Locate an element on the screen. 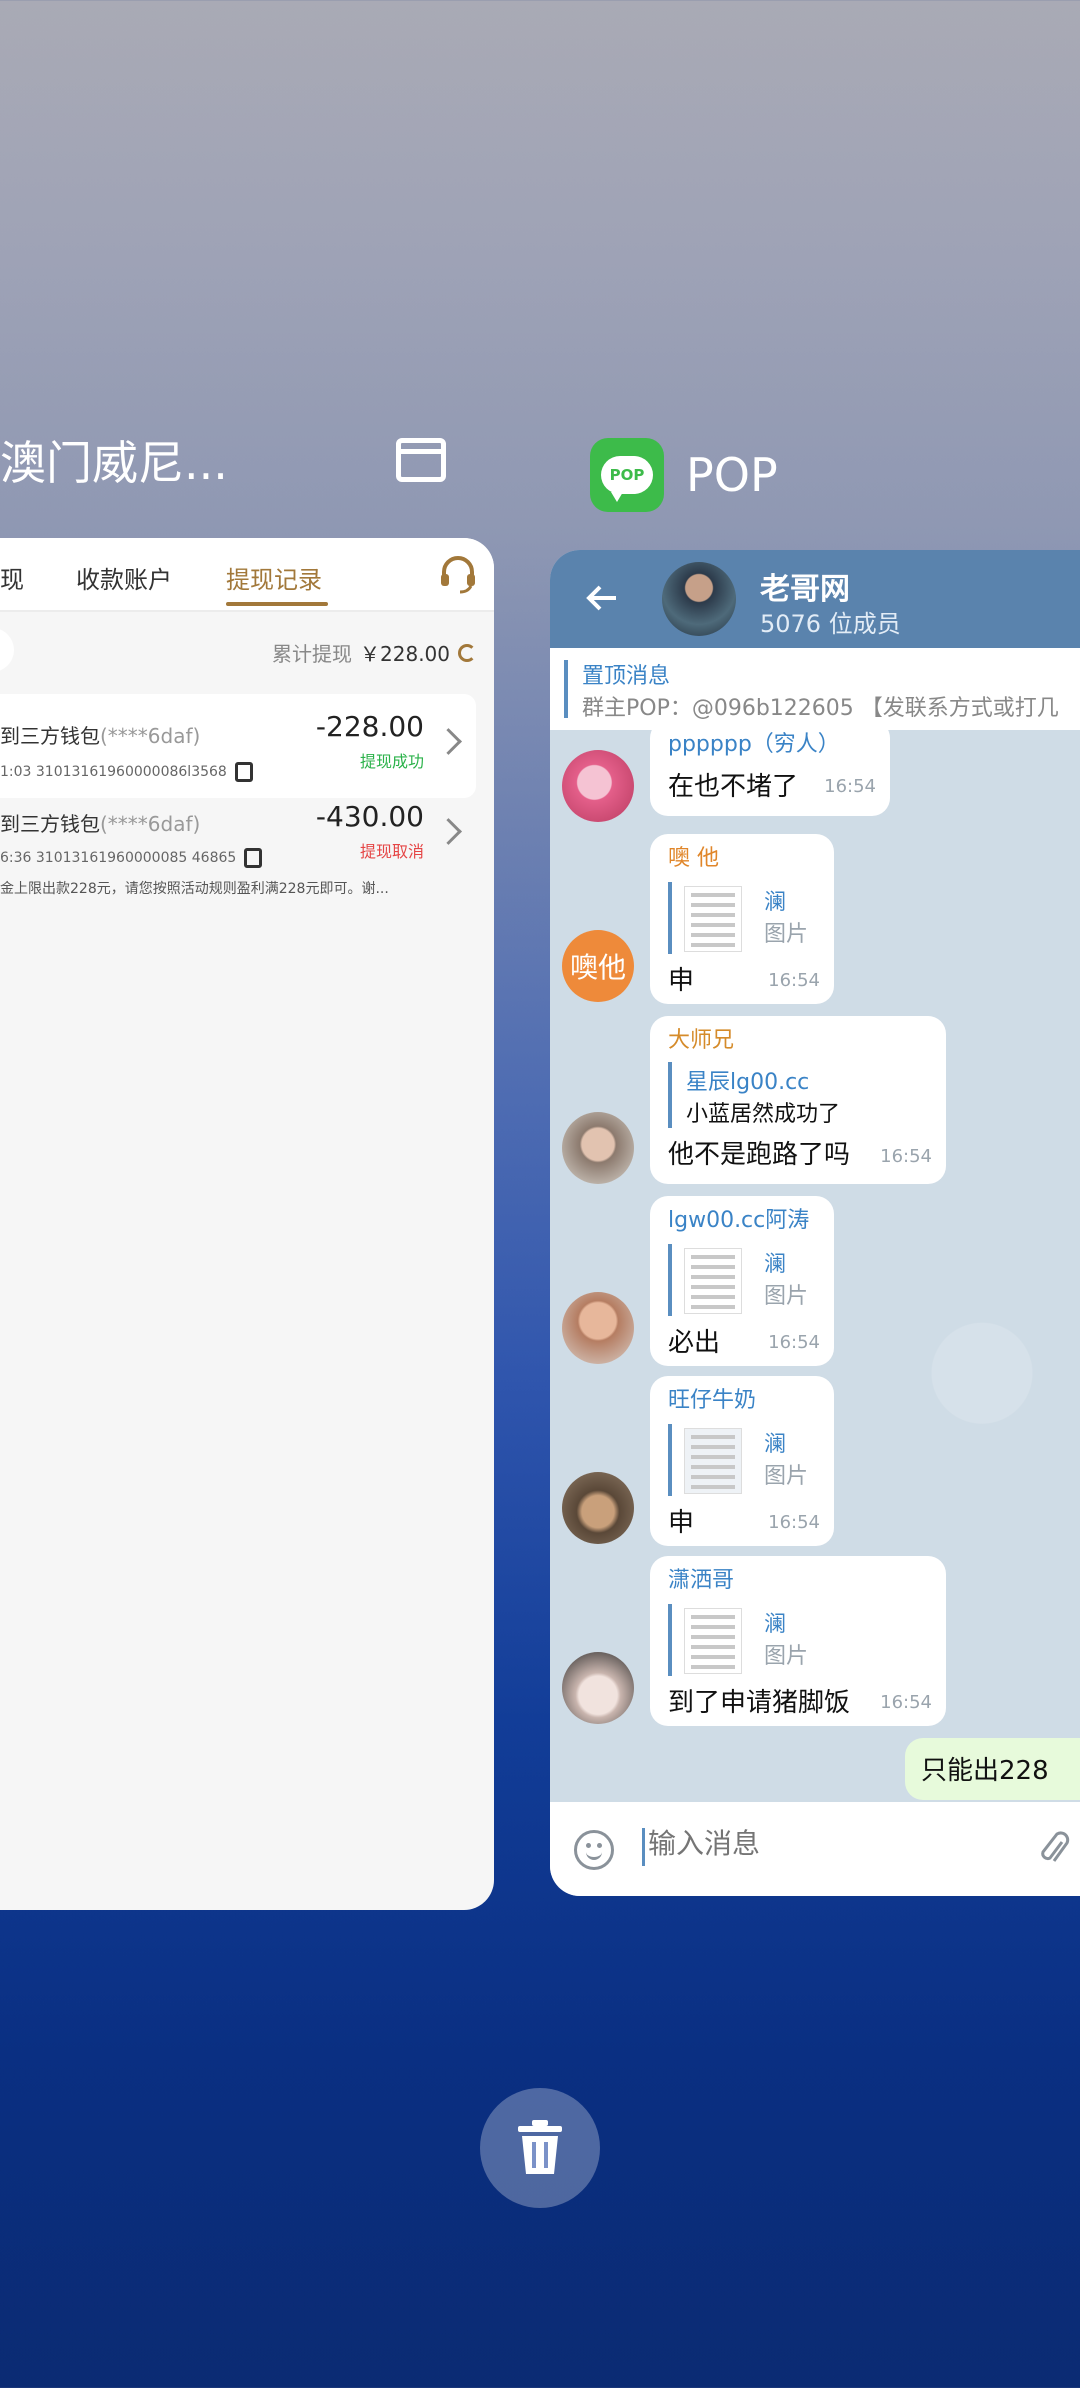  message-bubble: 潇洒哥 澜 图片 到了申请猪脚饭 16:54 is located at coordinates (798, 1641).